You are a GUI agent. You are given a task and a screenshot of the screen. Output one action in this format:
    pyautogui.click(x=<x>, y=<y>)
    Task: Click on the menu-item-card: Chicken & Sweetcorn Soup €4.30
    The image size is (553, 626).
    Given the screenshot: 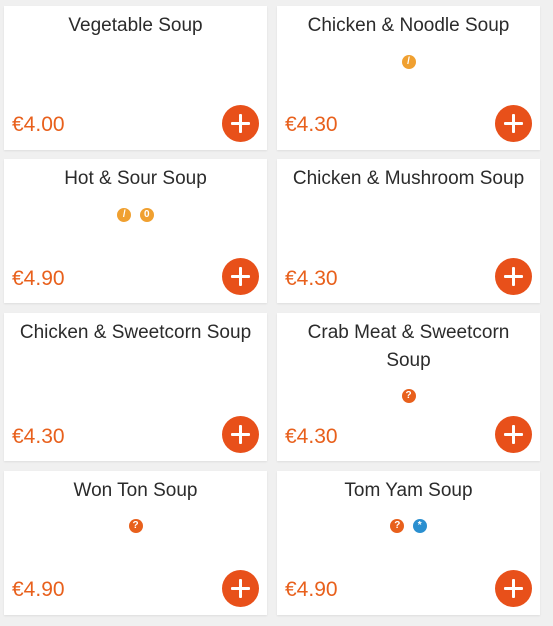 What is the action you would take?
    pyautogui.click(x=135, y=387)
    